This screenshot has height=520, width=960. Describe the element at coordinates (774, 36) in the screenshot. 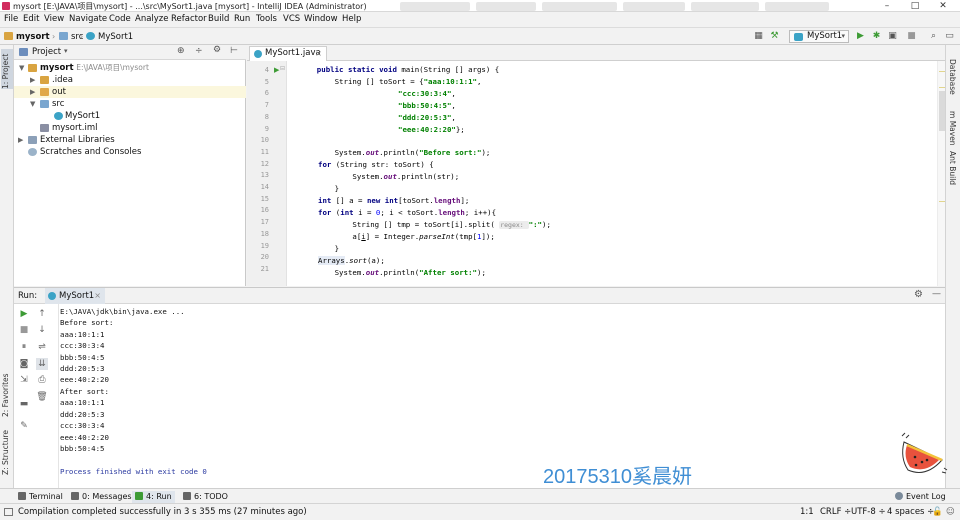

I see `hammer-icon: ⚒` at that location.